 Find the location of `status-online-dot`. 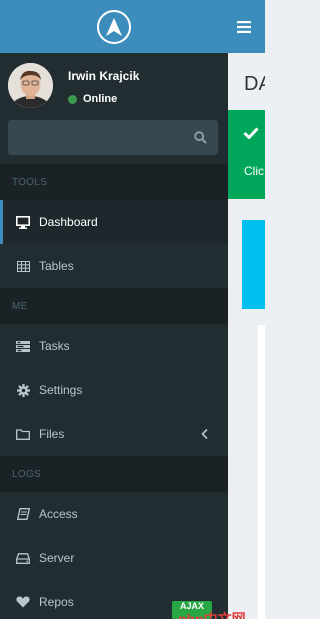

status-online-dot is located at coordinates (72, 99).